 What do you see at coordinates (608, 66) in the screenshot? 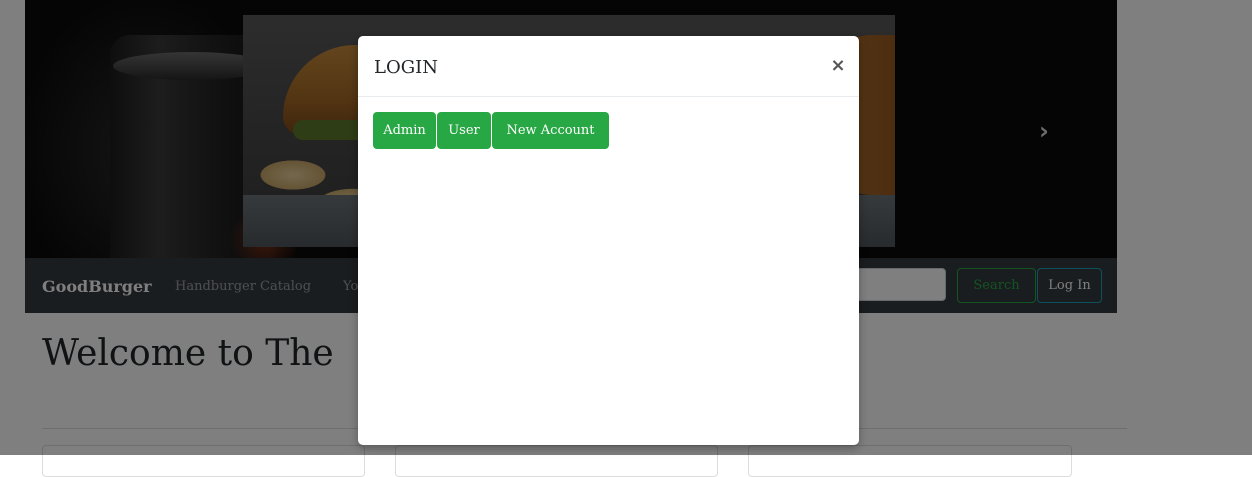
I see `modal-header: LOGIN ×` at bounding box center [608, 66].